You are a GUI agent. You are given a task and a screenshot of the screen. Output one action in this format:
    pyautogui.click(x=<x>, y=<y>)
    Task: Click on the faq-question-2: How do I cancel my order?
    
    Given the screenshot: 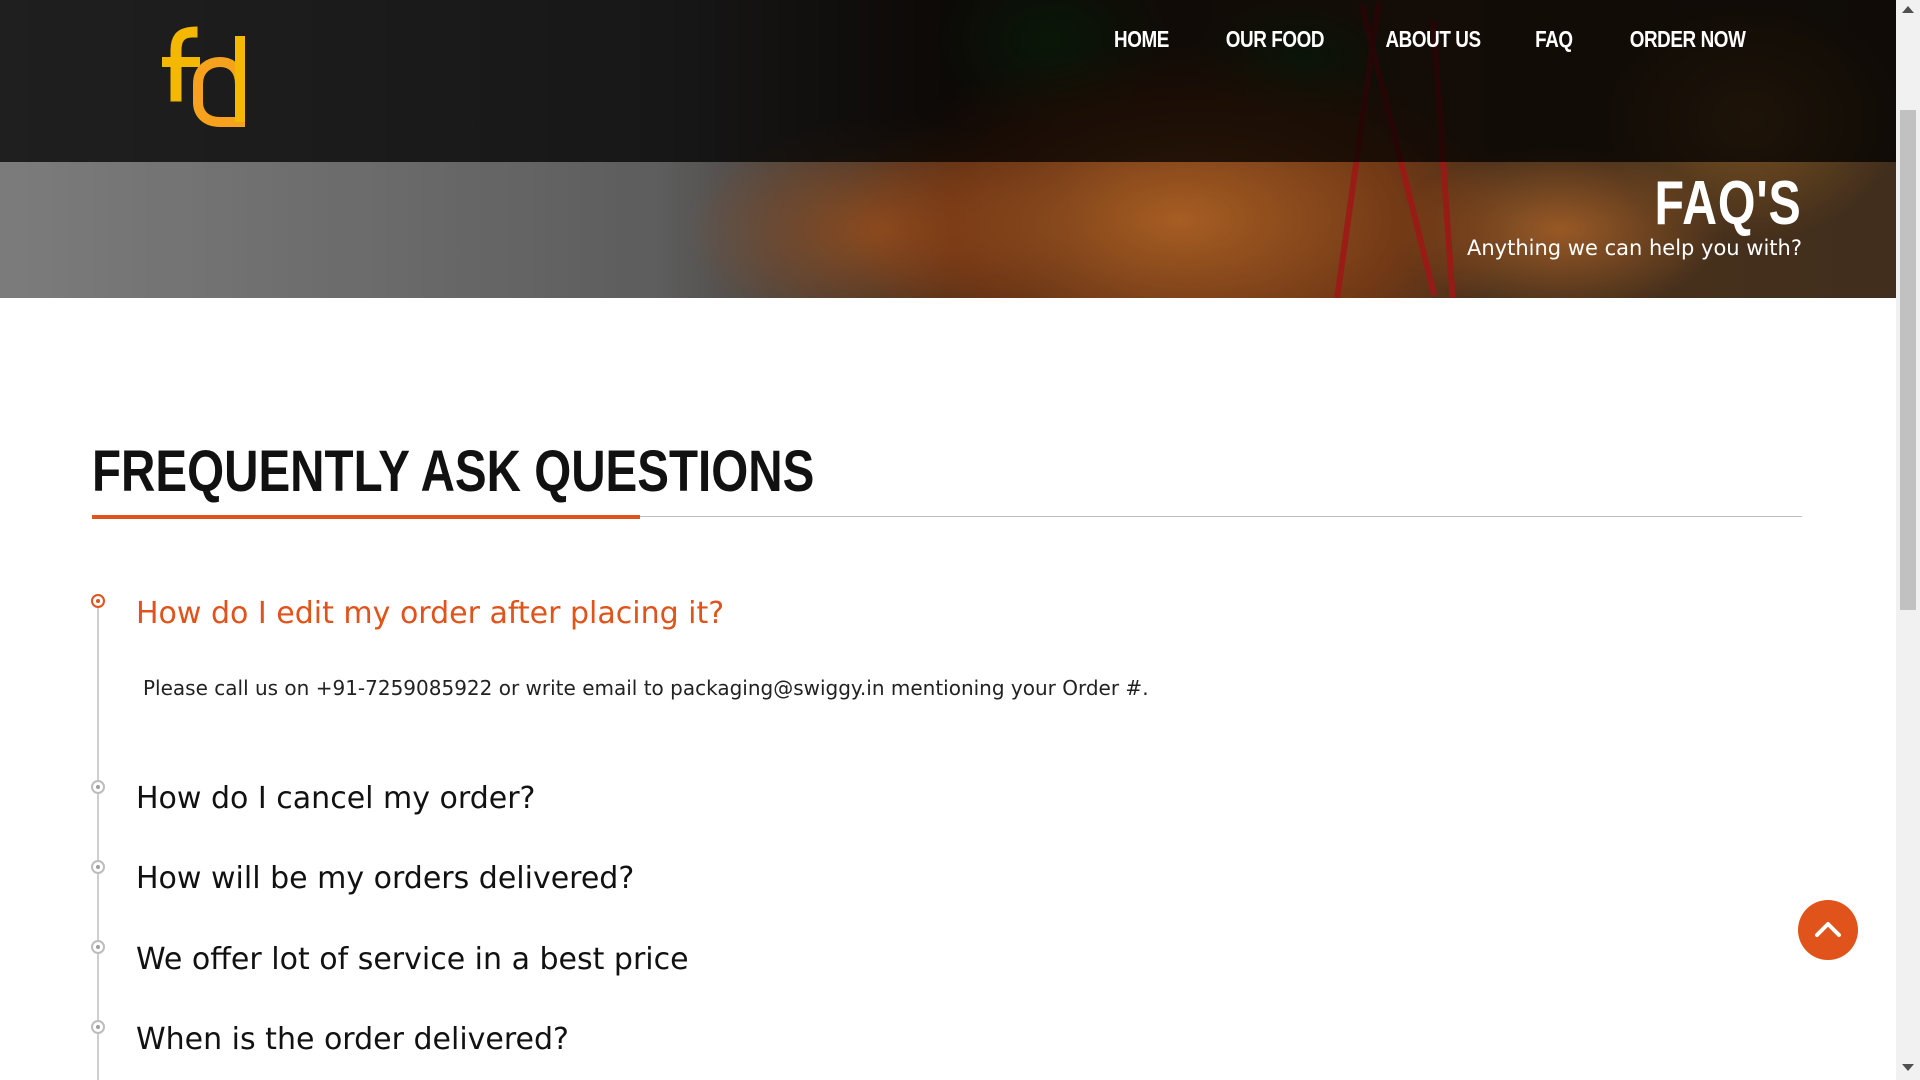 What is the action you would take?
    pyautogui.click(x=335, y=798)
    